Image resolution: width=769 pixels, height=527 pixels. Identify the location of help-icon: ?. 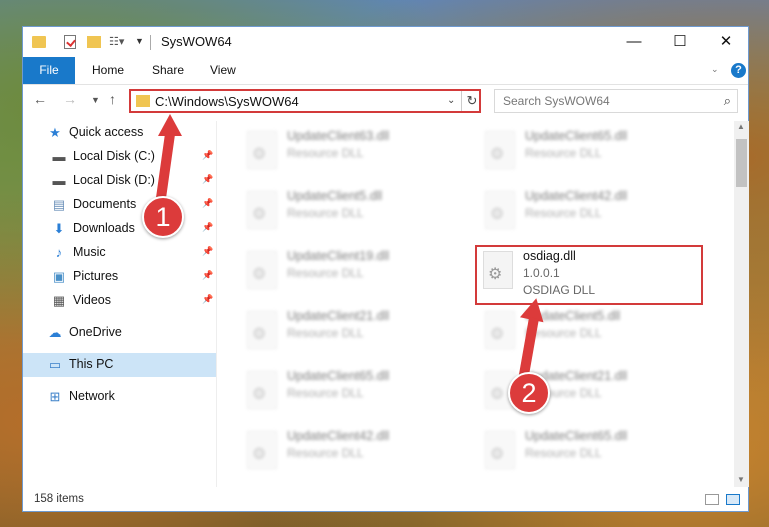
(738, 70).